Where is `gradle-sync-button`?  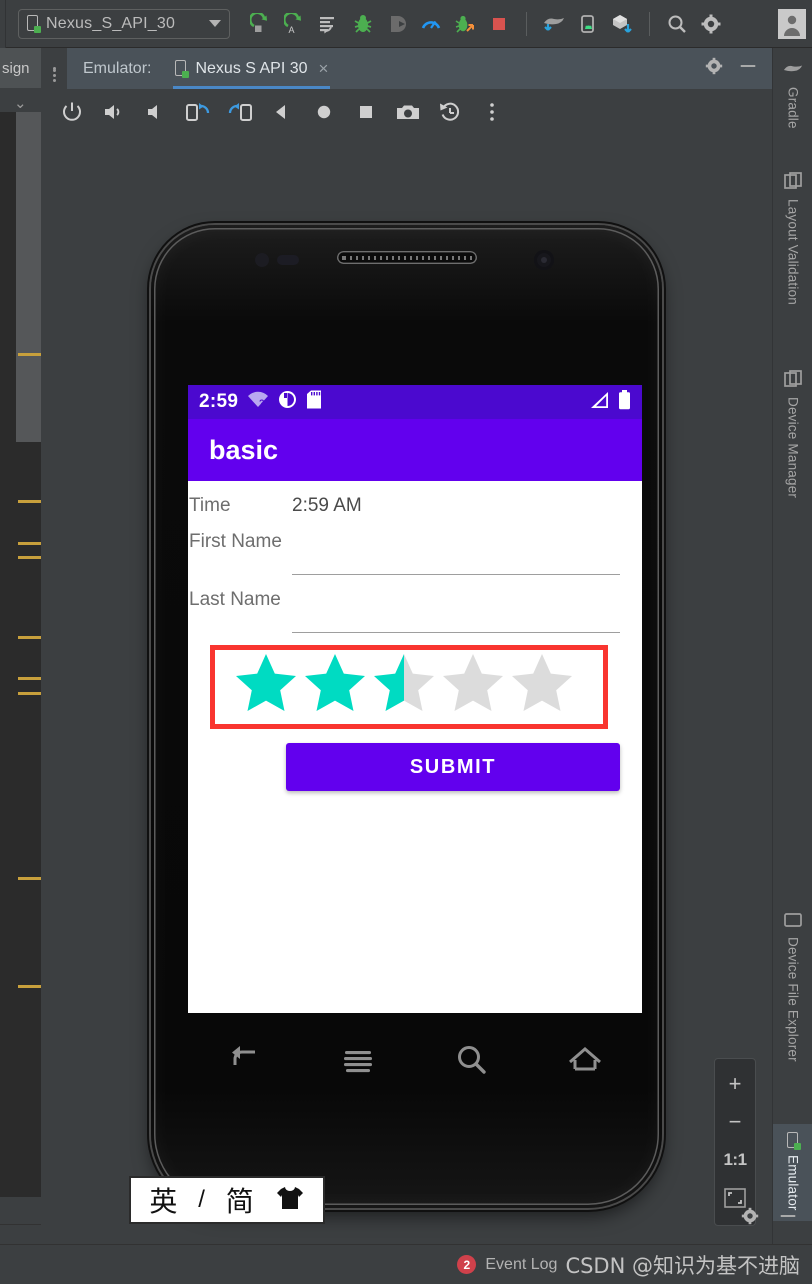 gradle-sync-button is located at coordinates (554, 24).